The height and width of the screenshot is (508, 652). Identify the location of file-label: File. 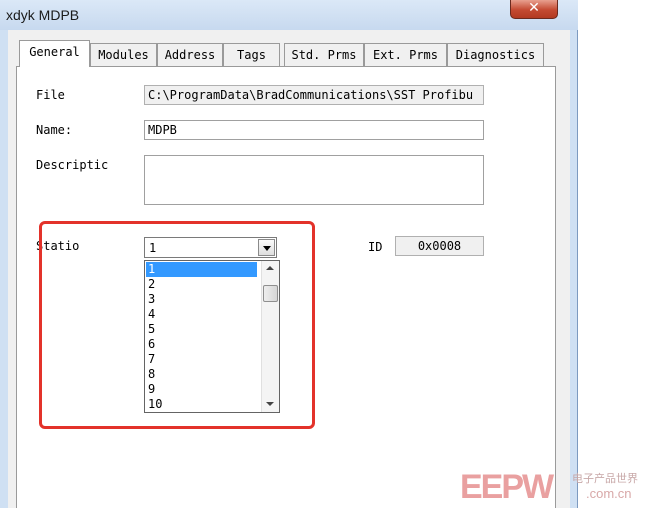
(50, 95).